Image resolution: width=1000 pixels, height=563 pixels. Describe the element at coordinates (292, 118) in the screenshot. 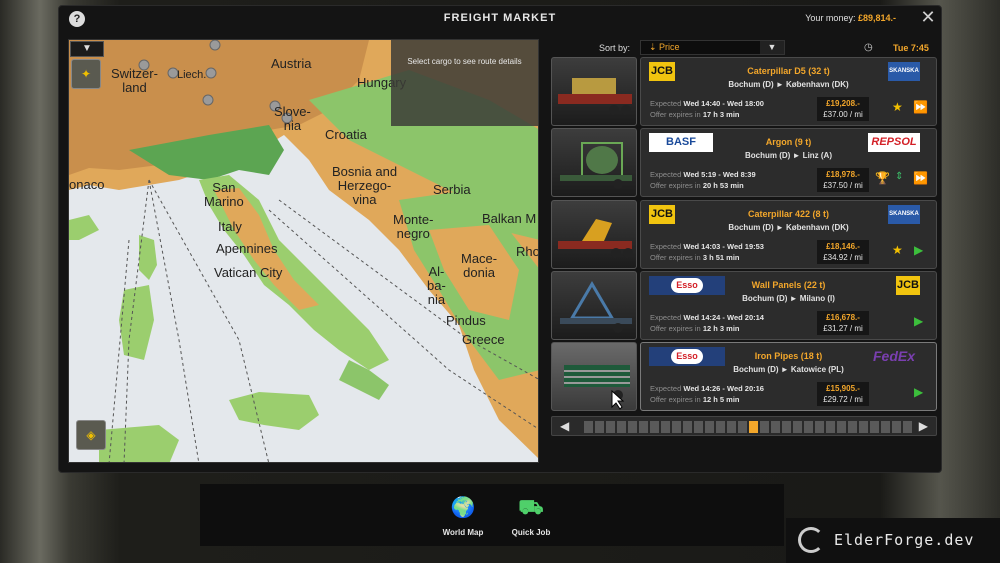

I see `map-label: Slove-nia` at that location.